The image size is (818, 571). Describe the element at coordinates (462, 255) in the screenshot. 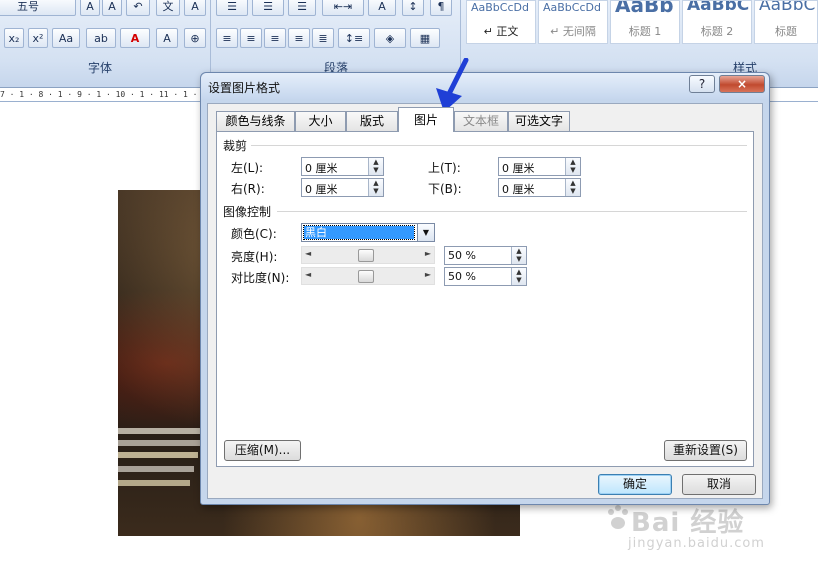

I see `brightness-value: 50 %` at that location.